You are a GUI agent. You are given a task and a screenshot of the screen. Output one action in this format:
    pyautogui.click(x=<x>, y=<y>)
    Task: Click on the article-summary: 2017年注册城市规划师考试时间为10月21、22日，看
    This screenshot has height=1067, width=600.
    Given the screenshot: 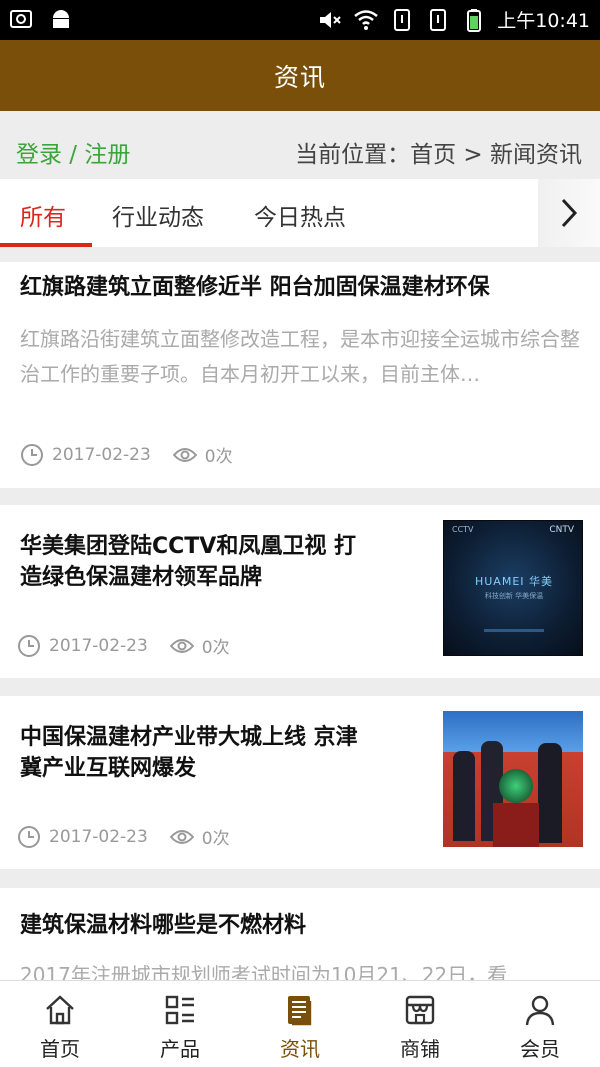 What is the action you would take?
    pyautogui.click(x=264, y=971)
    